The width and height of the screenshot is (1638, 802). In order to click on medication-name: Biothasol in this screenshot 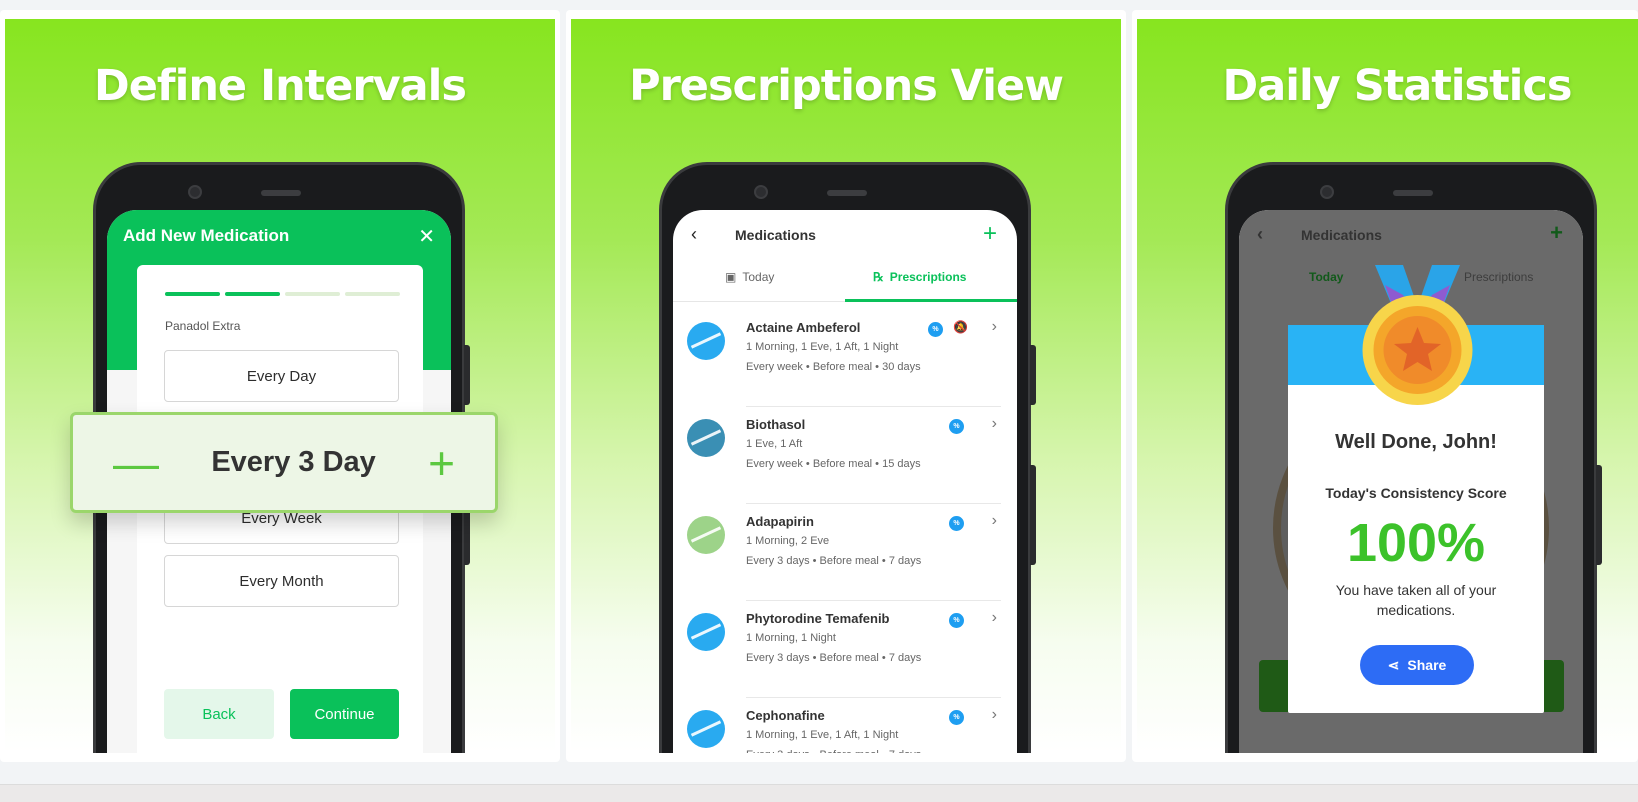, I will do `click(776, 424)`.